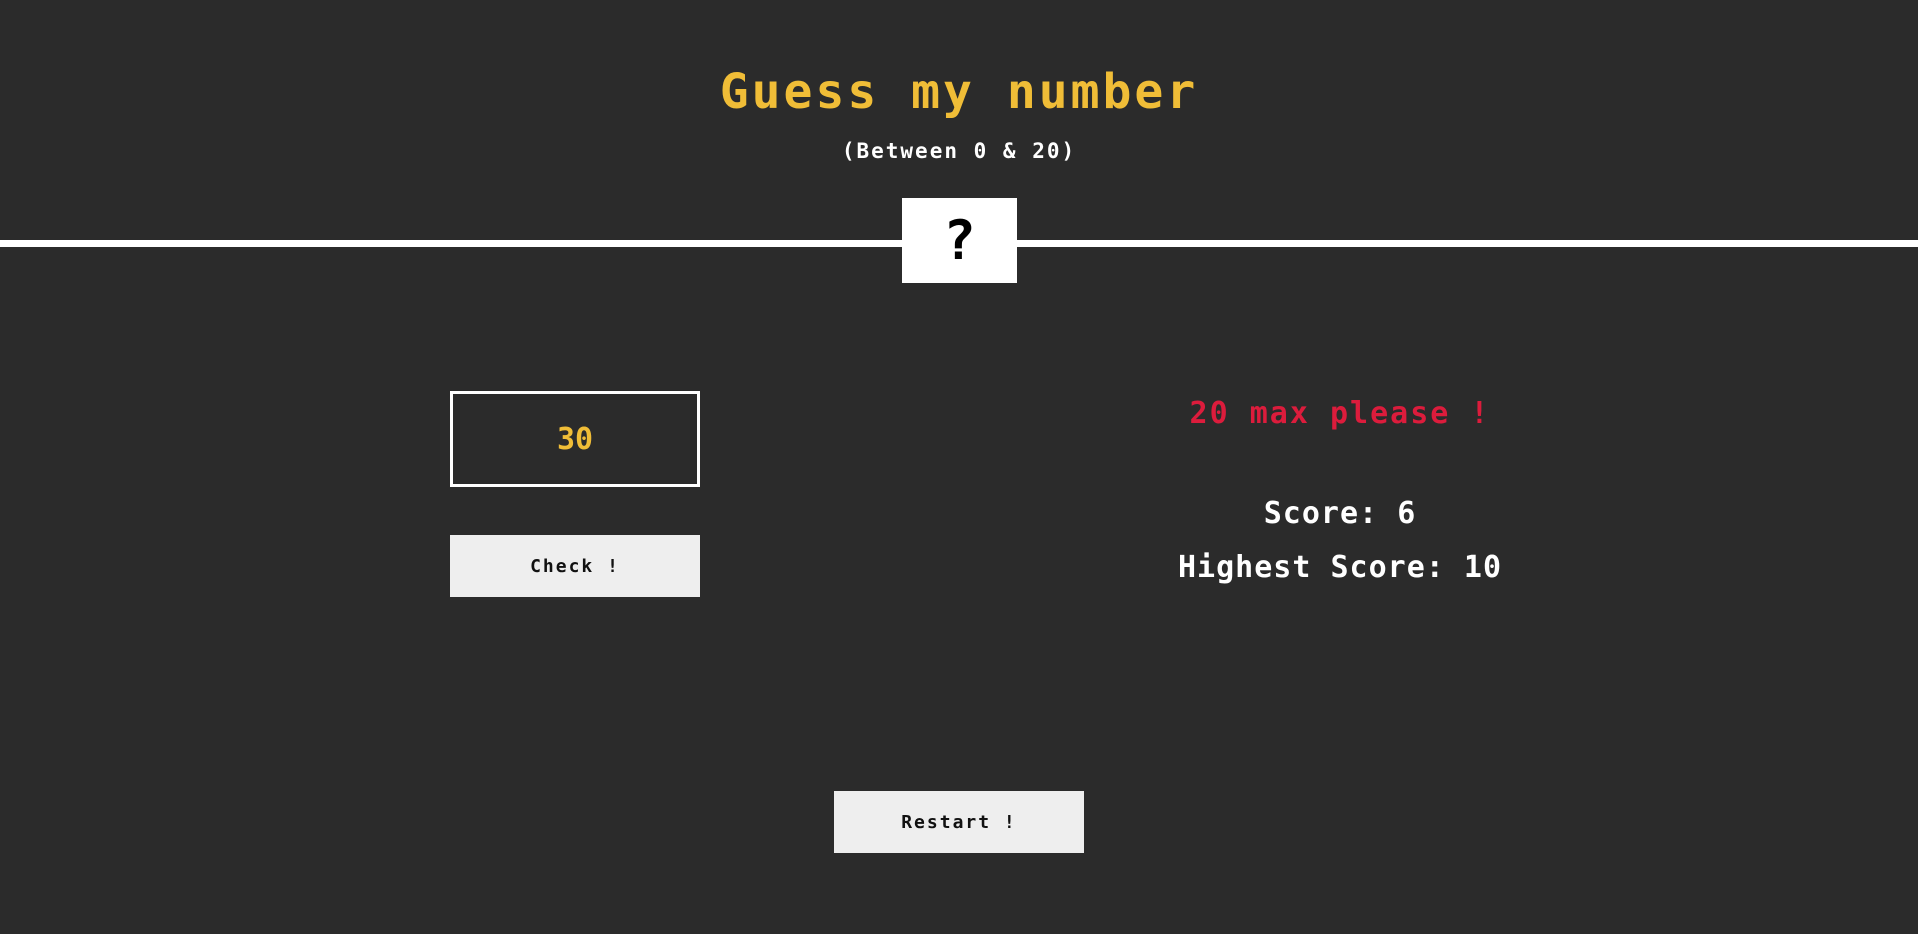 This screenshot has height=934, width=1918. What do you see at coordinates (1311, 567) in the screenshot?
I see `highscore-label: Highest Score:` at bounding box center [1311, 567].